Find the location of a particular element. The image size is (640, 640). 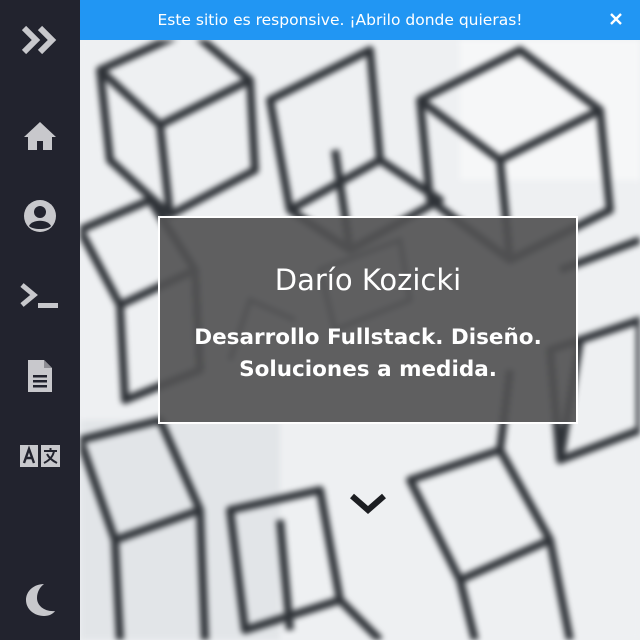

close-icon is located at coordinates (616, 19).